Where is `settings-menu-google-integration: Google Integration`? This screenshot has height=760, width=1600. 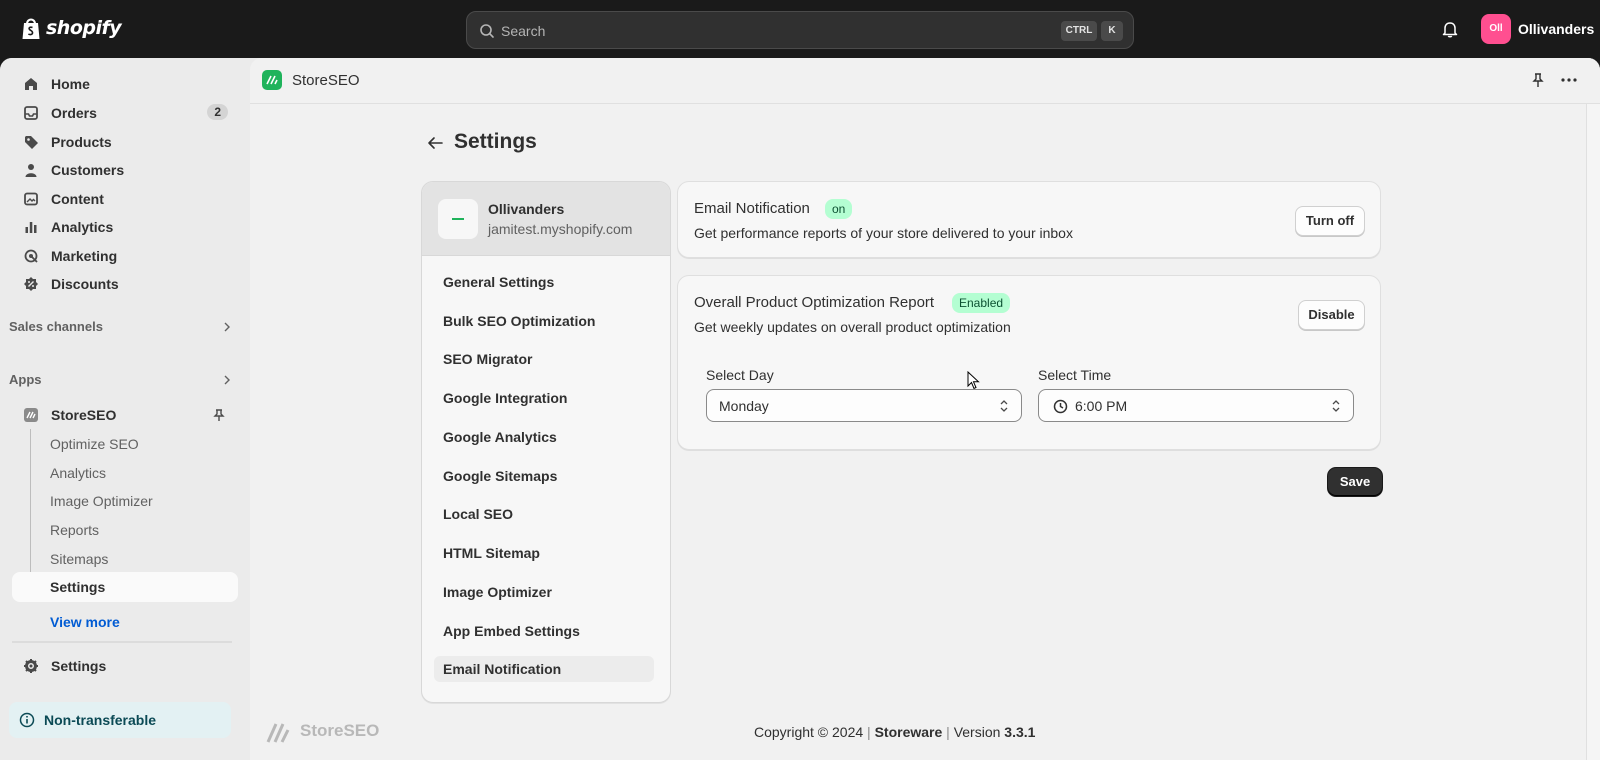 settings-menu-google-integration: Google Integration is located at coordinates (544, 398).